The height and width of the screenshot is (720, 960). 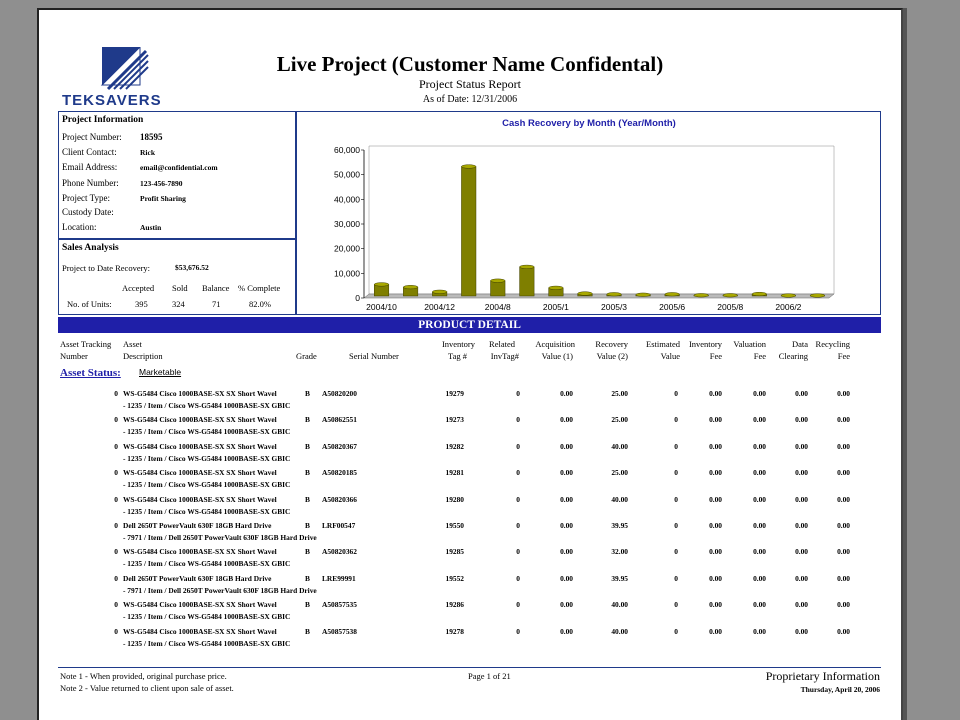 What do you see at coordinates (832, 344) in the screenshot?
I see `header-recycling: Recycling` at bounding box center [832, 344].